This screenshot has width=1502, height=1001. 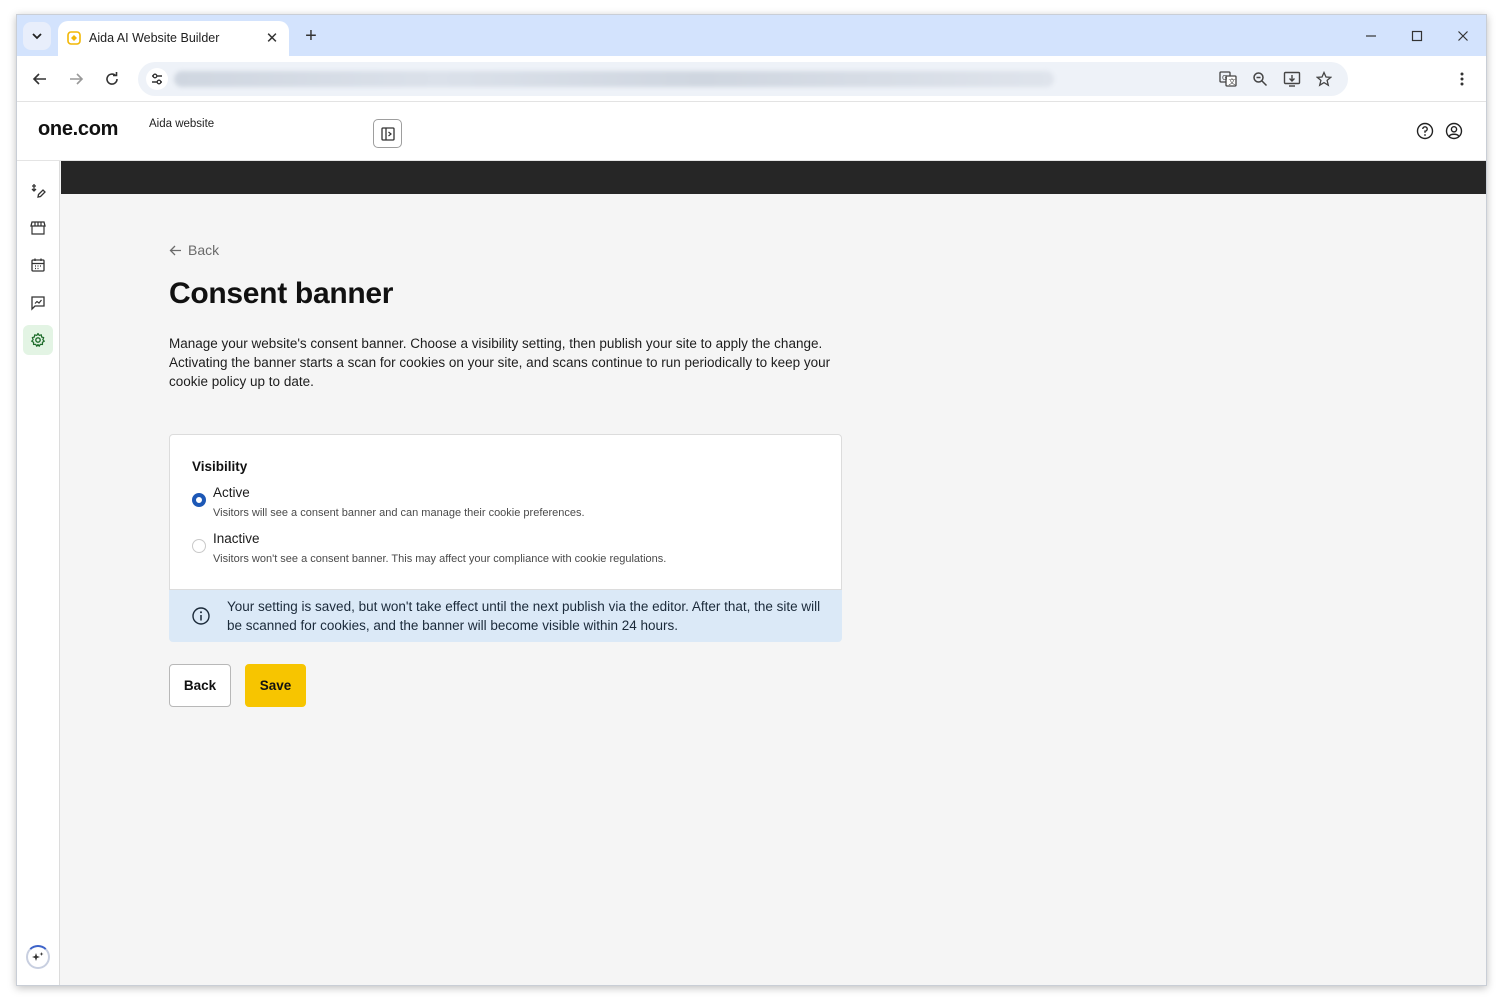 What do you see at coordinates (74, 38) in the screenshot?
I see `aida-favicon-icon` at bounding box center [74, 38].